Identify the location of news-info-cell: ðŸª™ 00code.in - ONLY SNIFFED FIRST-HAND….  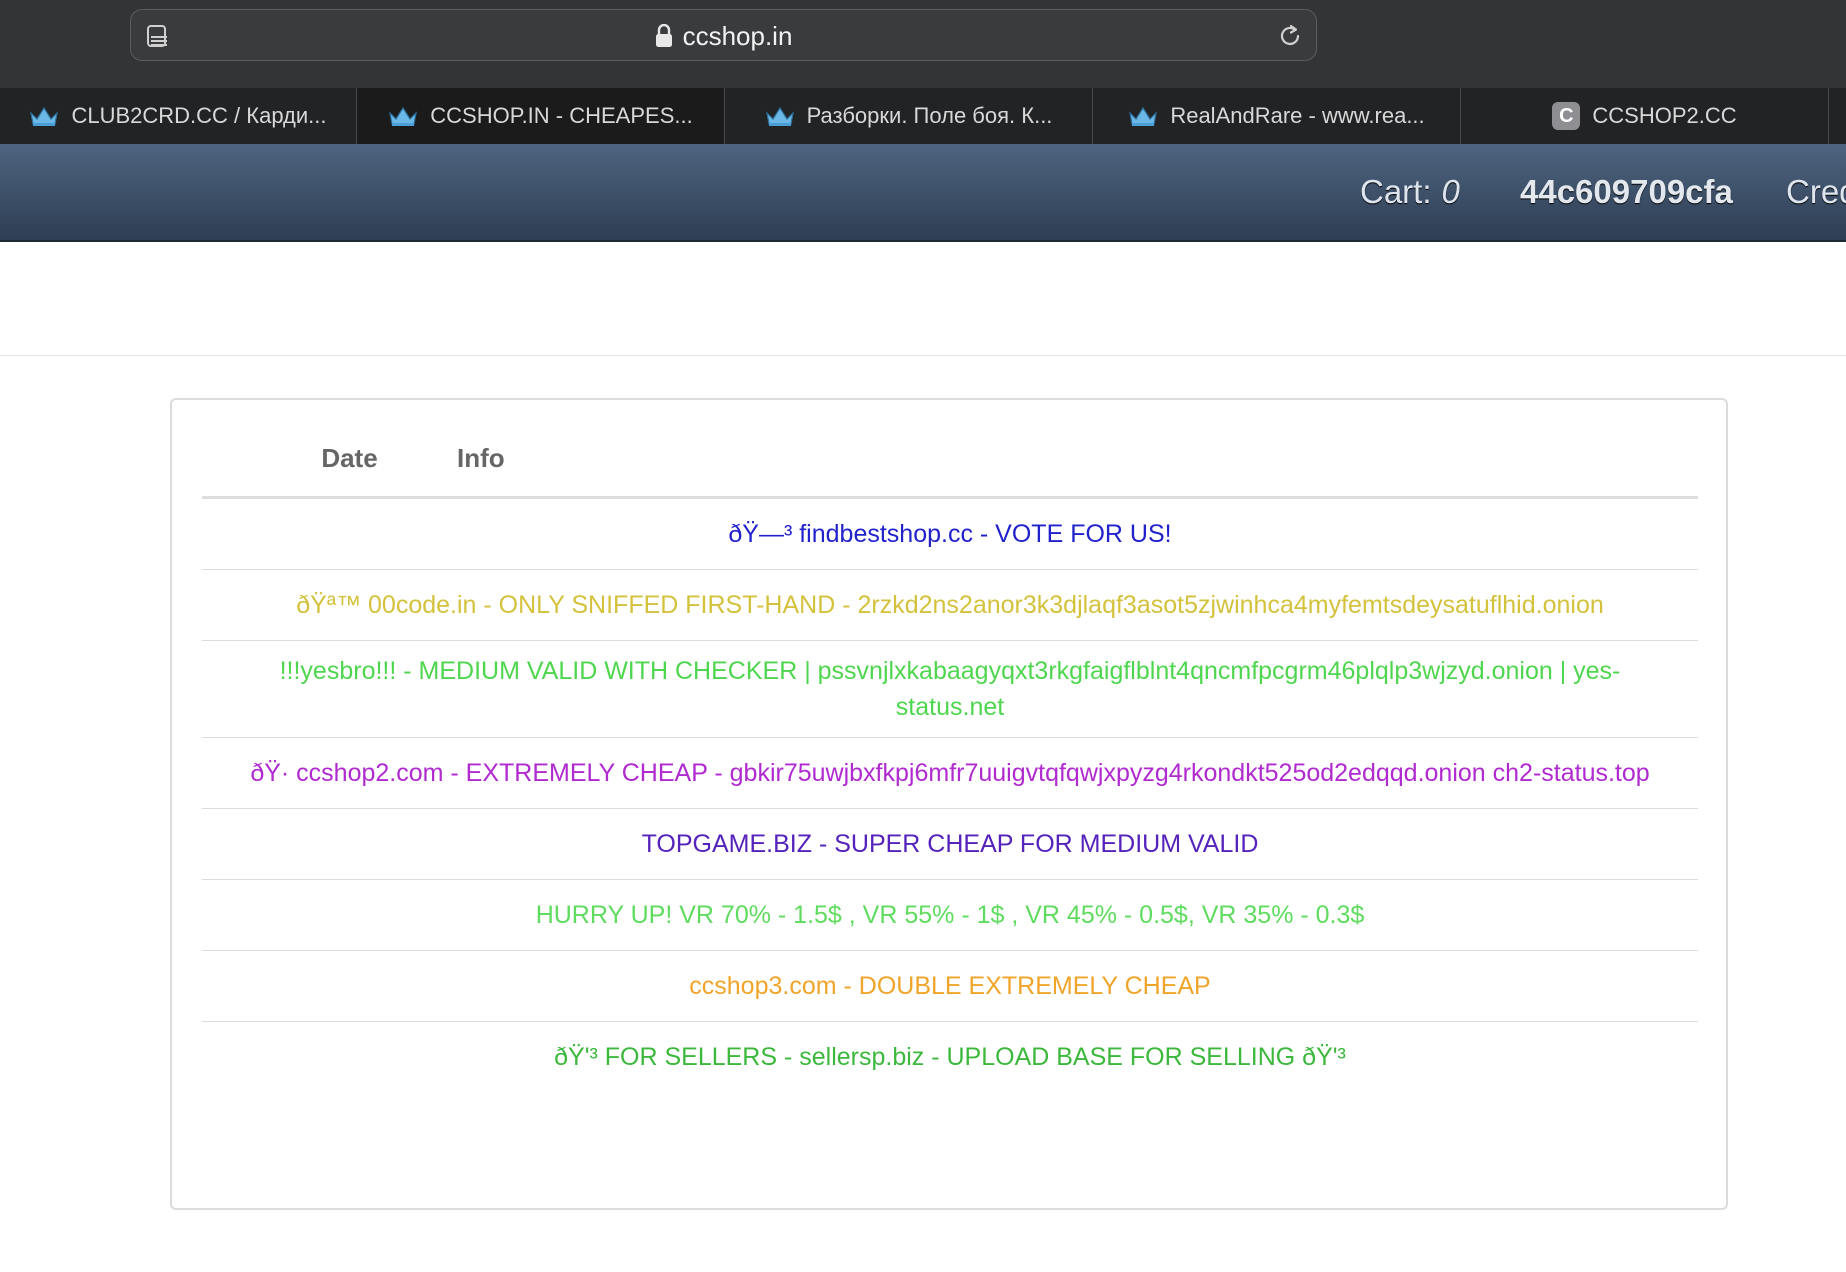
(950, 605).